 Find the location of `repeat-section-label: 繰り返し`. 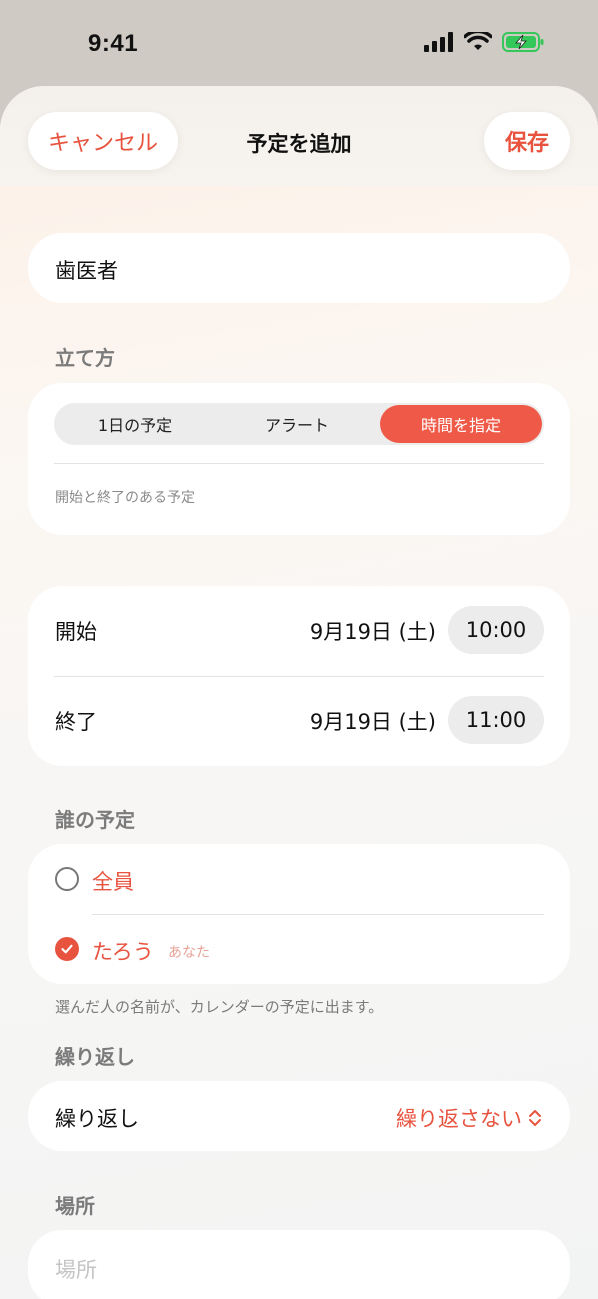

repeat-section-label: 繰り返し is located at coordinates (95, 1057).